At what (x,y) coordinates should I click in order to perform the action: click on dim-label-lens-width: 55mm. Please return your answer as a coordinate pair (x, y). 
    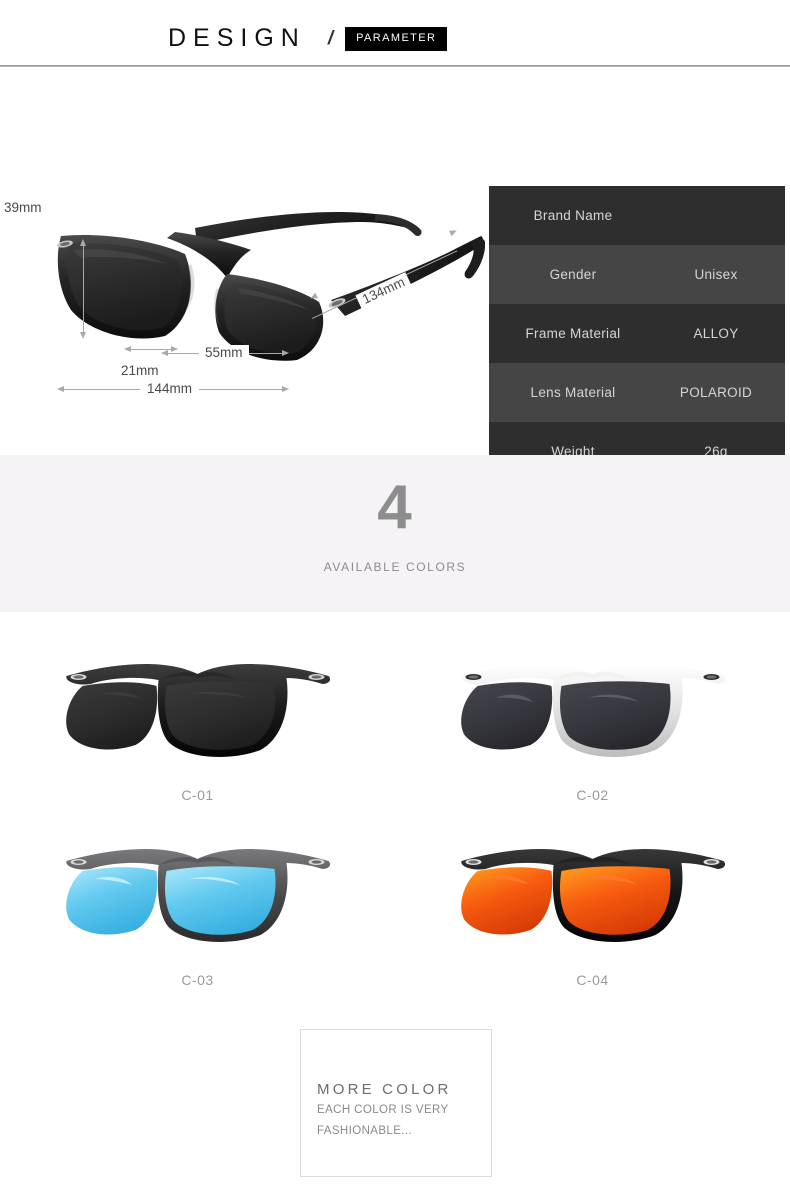
    Looking at the image, I should click on (224, 352).